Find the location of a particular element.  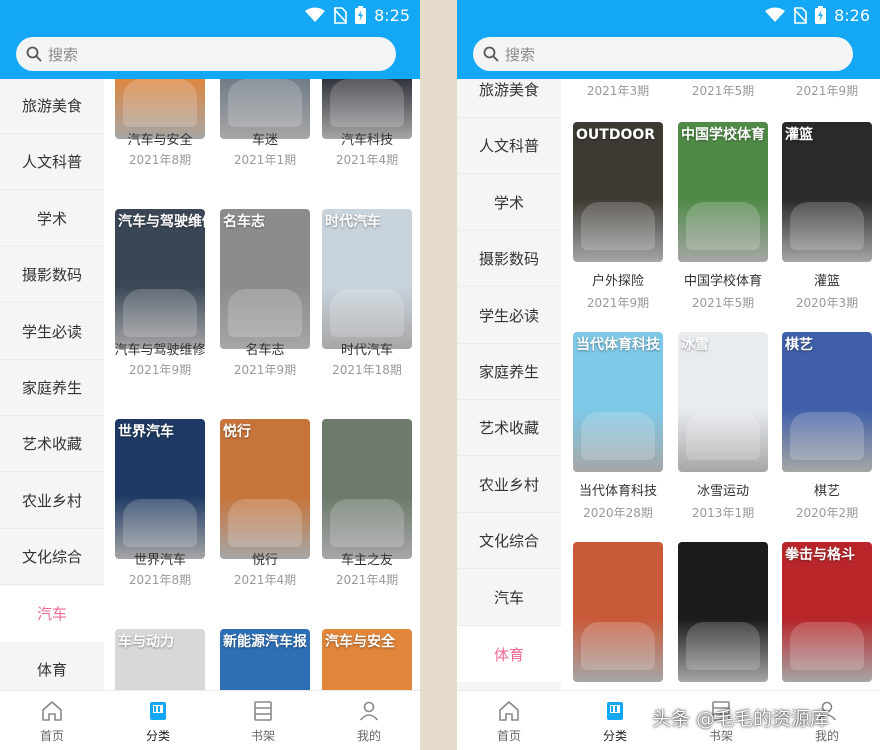

magazine-name: 车主之友 is located at coordinates (361, 558).